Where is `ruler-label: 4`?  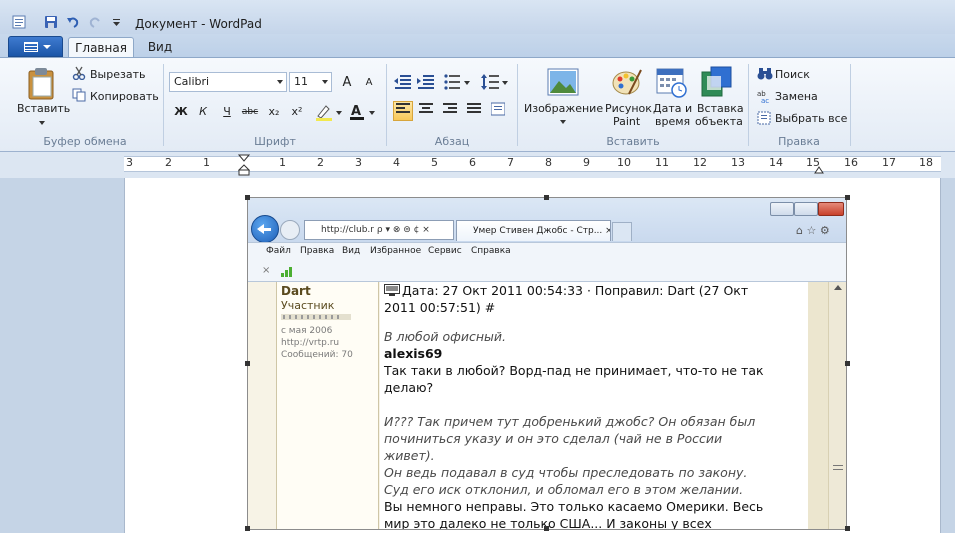 ruler-label: 4 is located at coordinates (396, 162).